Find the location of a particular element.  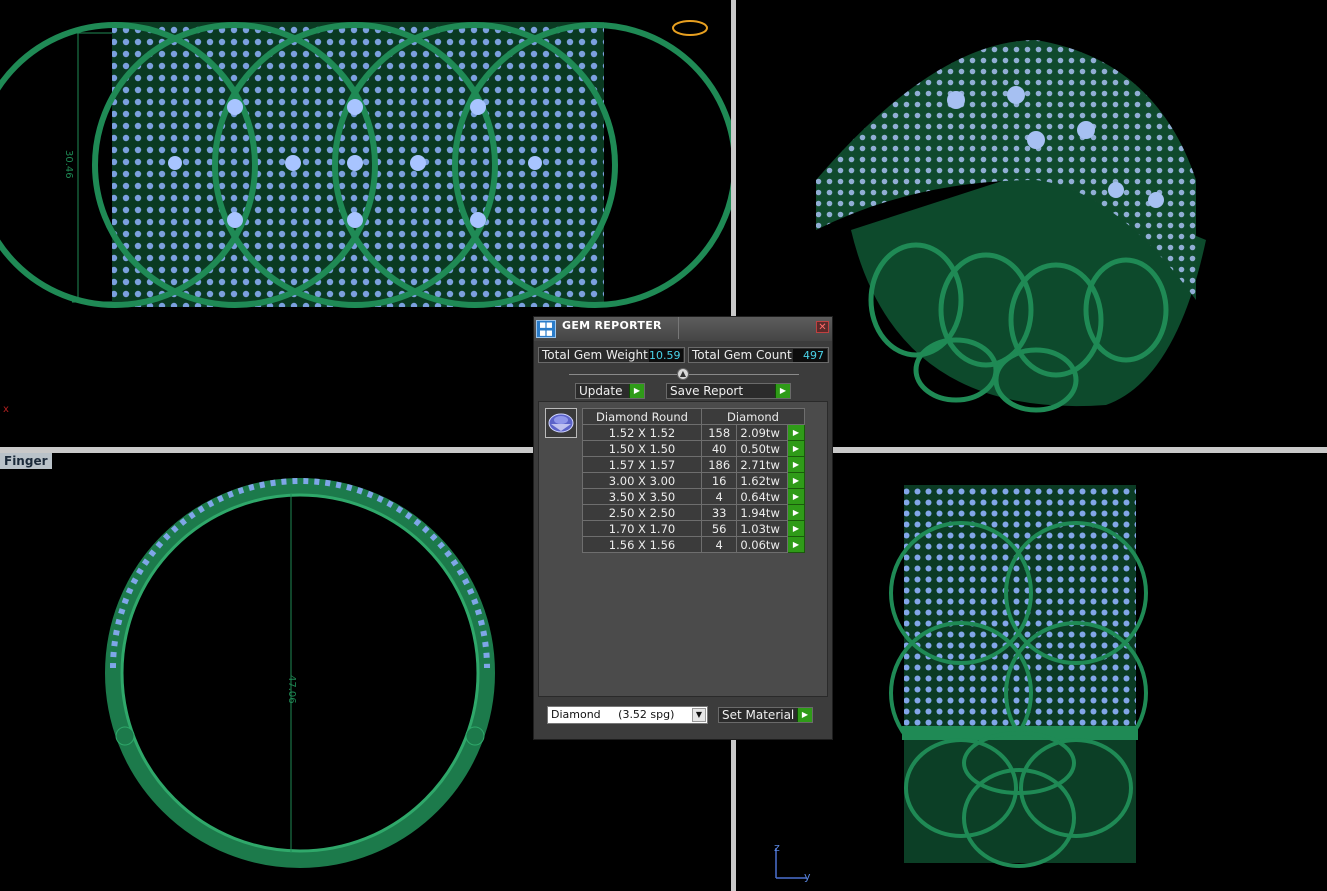

set-material-button-label: Set Material is located at coordinates (758, 715).